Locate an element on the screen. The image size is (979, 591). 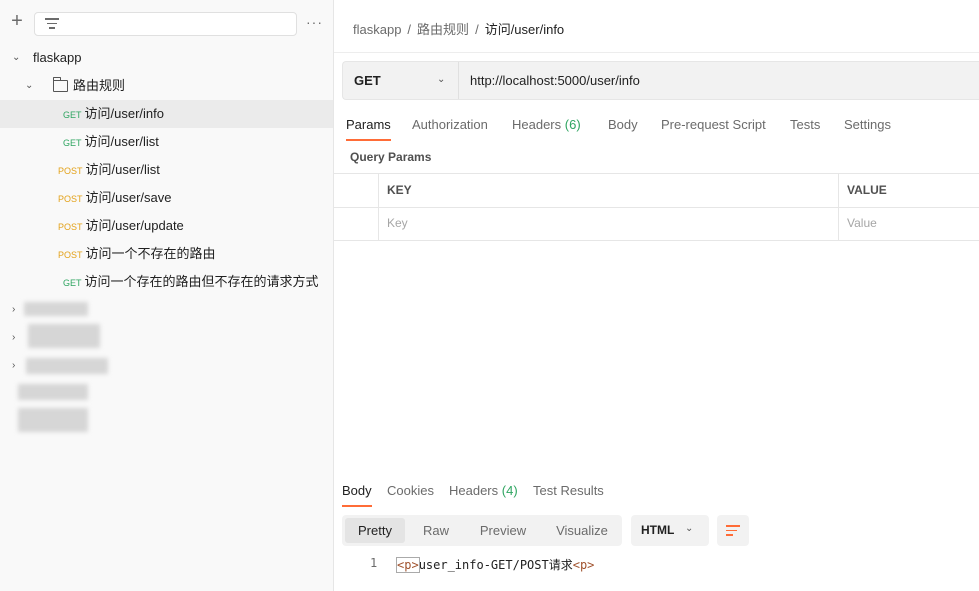
request-item: GET 访问一个存在的路由但不存在的请求方式 is located at coordinates (166, 282).